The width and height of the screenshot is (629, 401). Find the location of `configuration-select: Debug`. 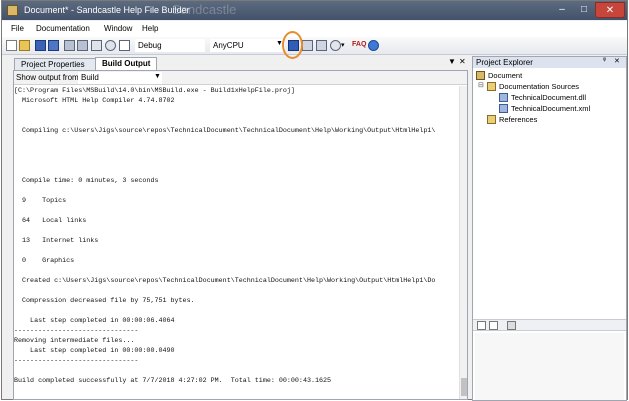

configuration-select: Debug is located at coordinates (170, 45).